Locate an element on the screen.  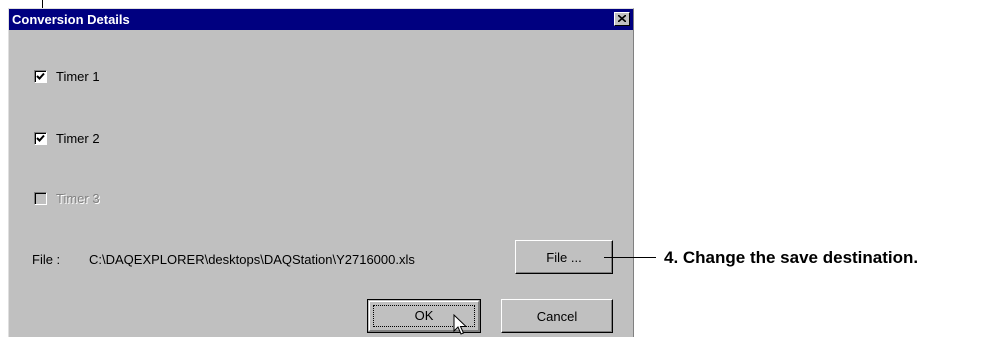
close-button is located at coordinates (622, 19).